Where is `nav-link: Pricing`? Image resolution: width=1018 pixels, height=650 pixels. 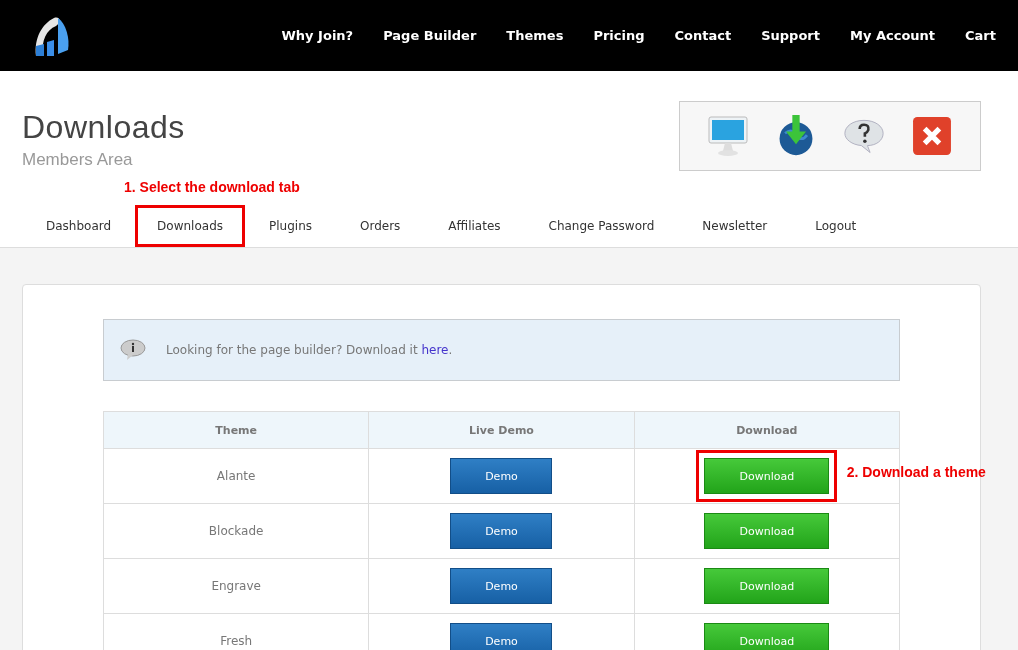
nav-link: Pricing is located at coordinates (619, 35).